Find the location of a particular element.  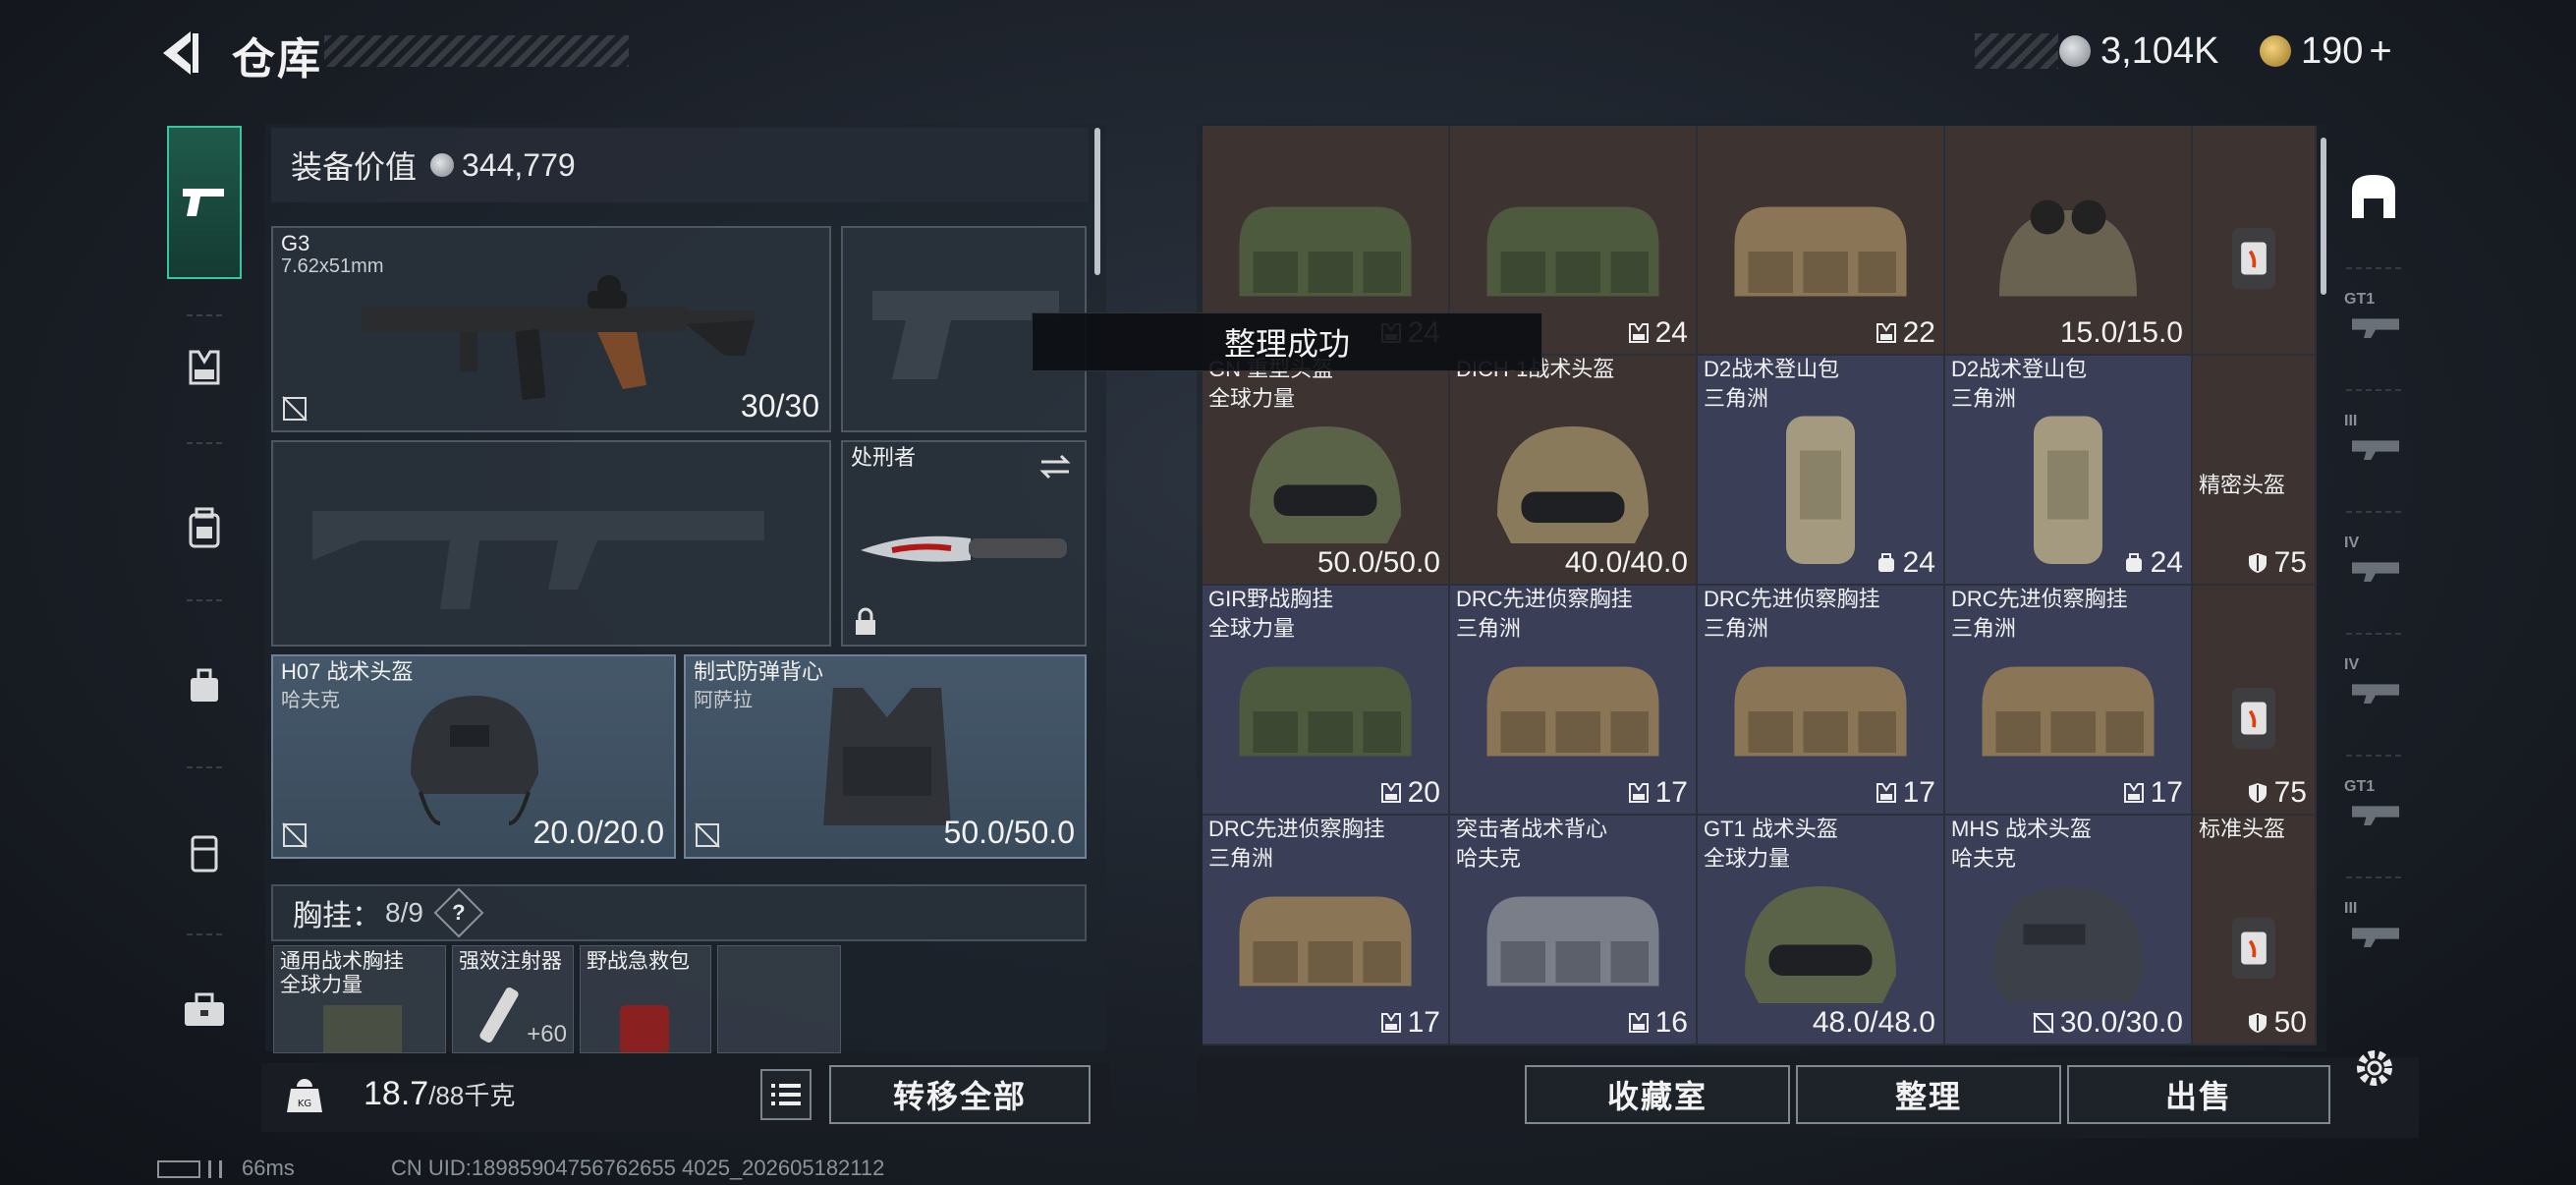

secondary-rifle-slot is located at coordinates (551, 544).